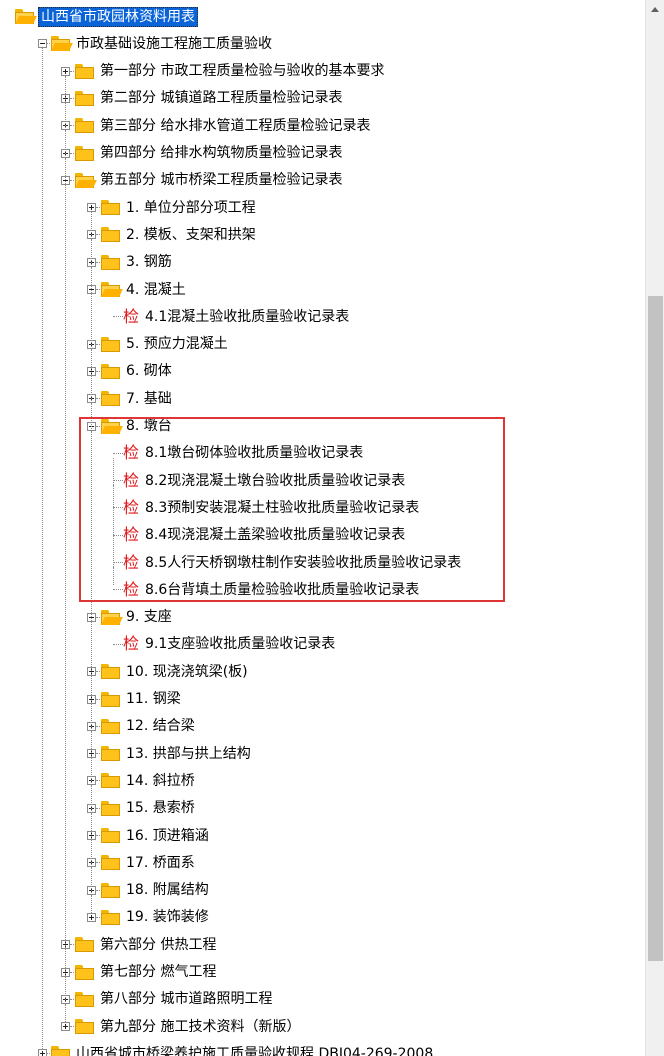  I want to click on tree-node-bridge-14: 14. 斜拉桥, so click(148, 780).